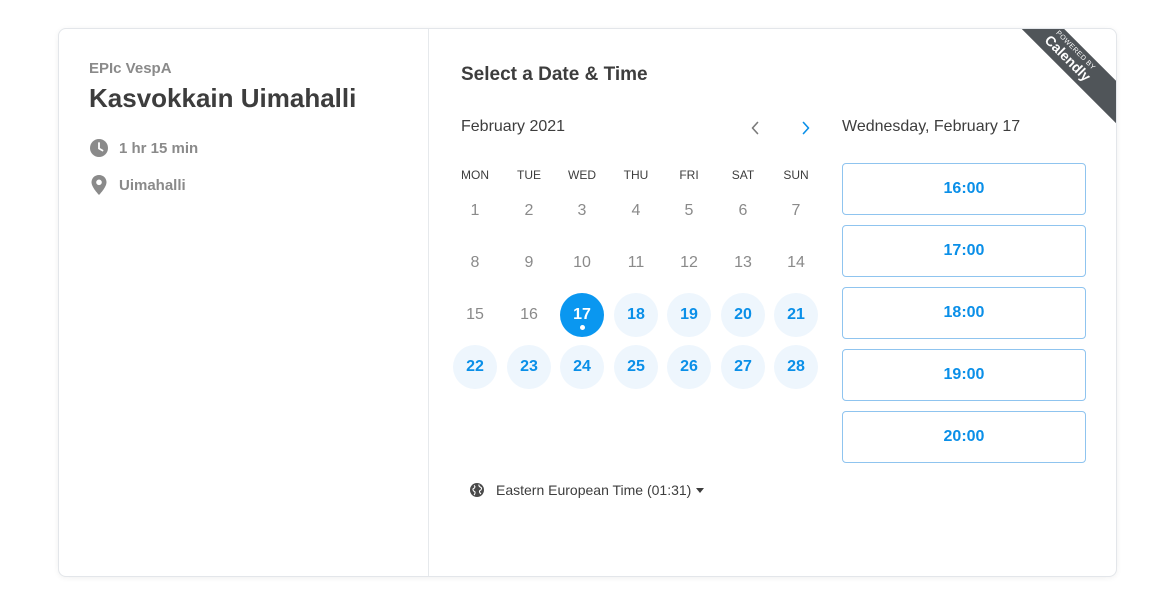 The height and width of the screenshot is (592, 1166). What do you see at coordinates (636, 175) in the screenshot?
I see `weekday-label: THU` at bounding box center [636, 175].